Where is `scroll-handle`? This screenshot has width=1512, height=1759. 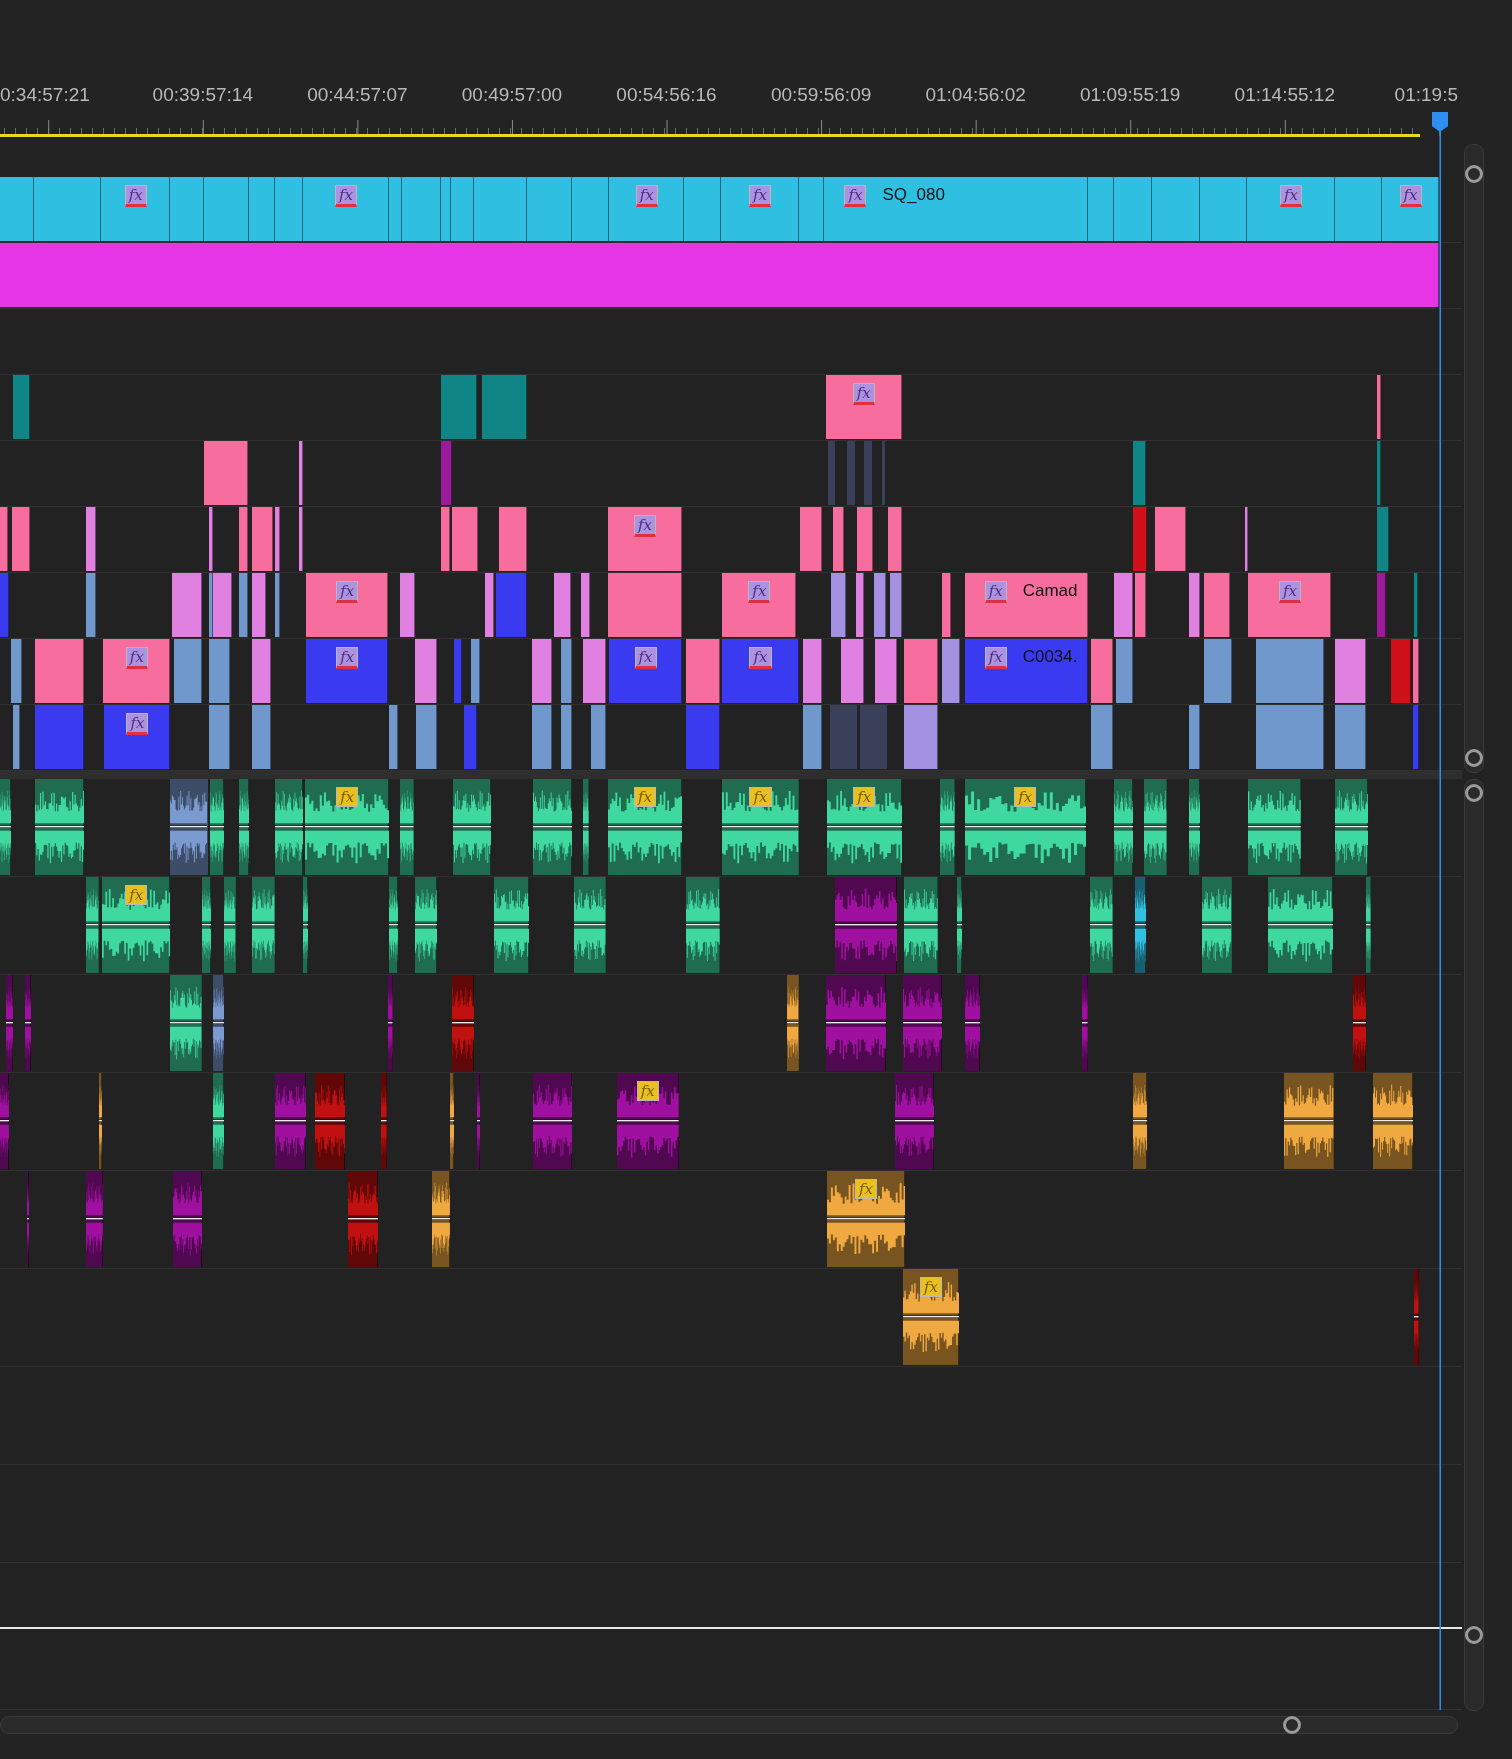 scroll-handle is located at coordinates (1474, 174).